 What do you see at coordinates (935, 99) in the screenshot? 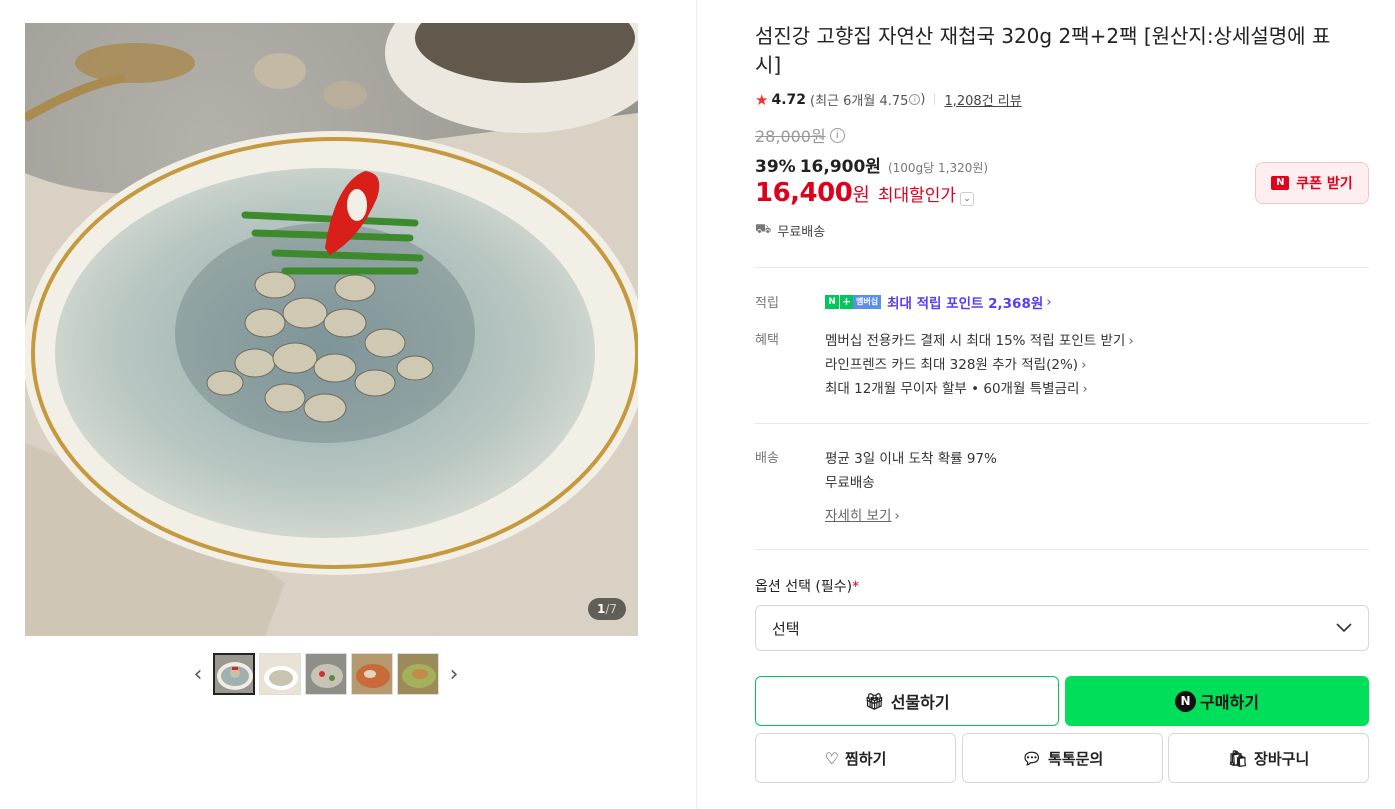
I see `divider` at bounding box center [935, 99].